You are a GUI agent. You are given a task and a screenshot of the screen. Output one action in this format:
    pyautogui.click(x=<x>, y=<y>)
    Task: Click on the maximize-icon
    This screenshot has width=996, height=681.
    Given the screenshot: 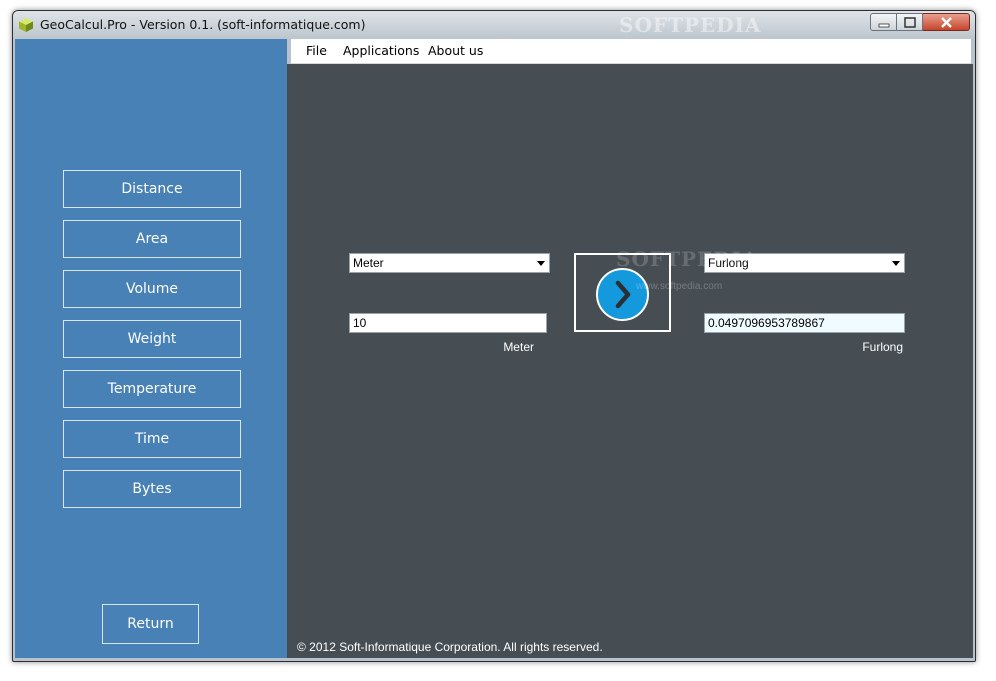 What is the action you would take?
    pyautogui.click(x=910, y=22)
    